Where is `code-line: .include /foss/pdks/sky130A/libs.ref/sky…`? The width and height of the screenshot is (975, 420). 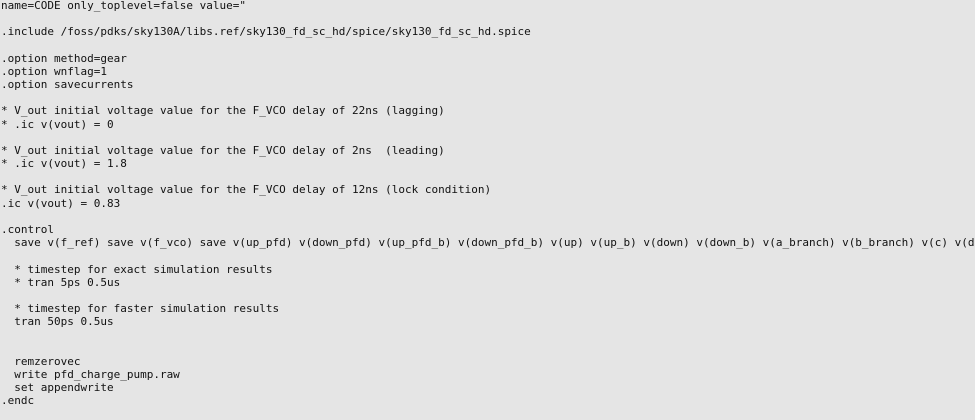 code-line: .include /foss/pdks/sky130A/libs.ref/sky… is located at coordinates (266, 32).